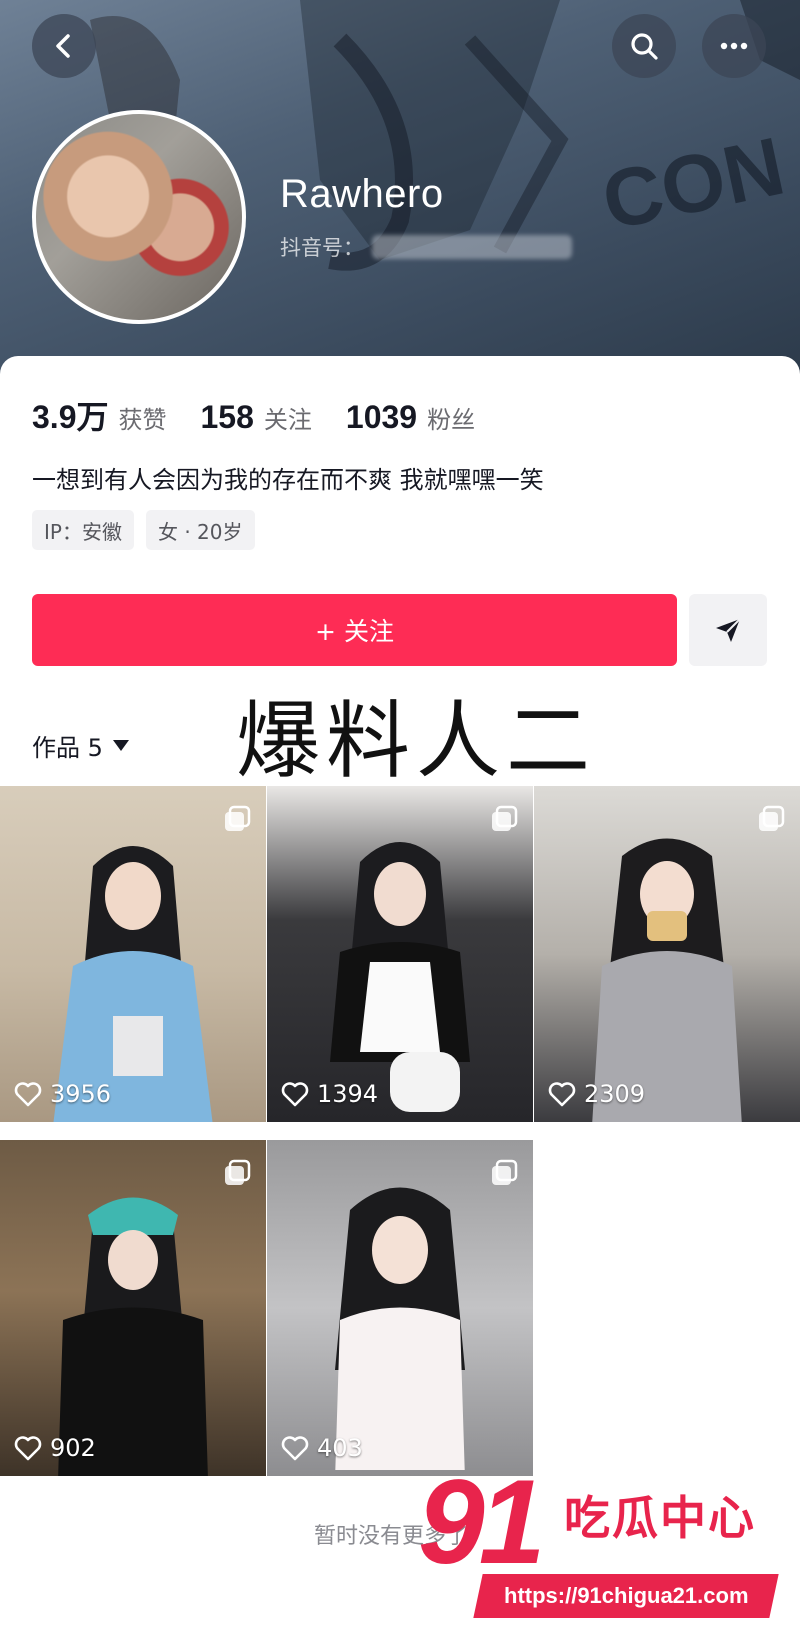 Image resolution: width=800 pixels, height=1635 pixels. I want to click on like-count-value: 403, so click(340, 1448).